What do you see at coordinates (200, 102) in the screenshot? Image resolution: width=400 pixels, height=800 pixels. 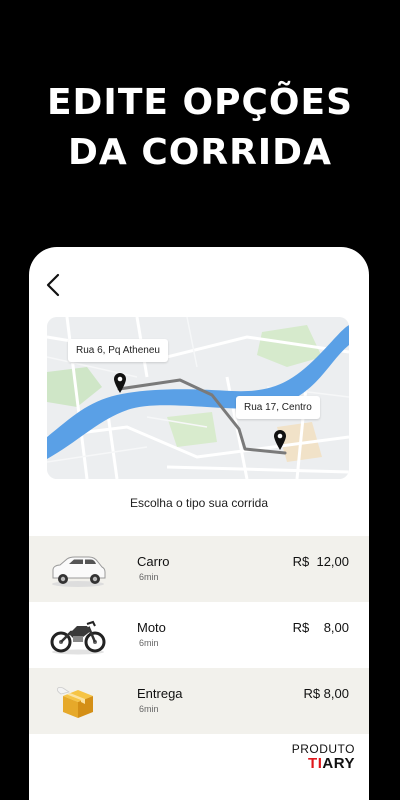 I see `headline-line-1: EDITE OPÇÕES` at bounding box center [200, 102].